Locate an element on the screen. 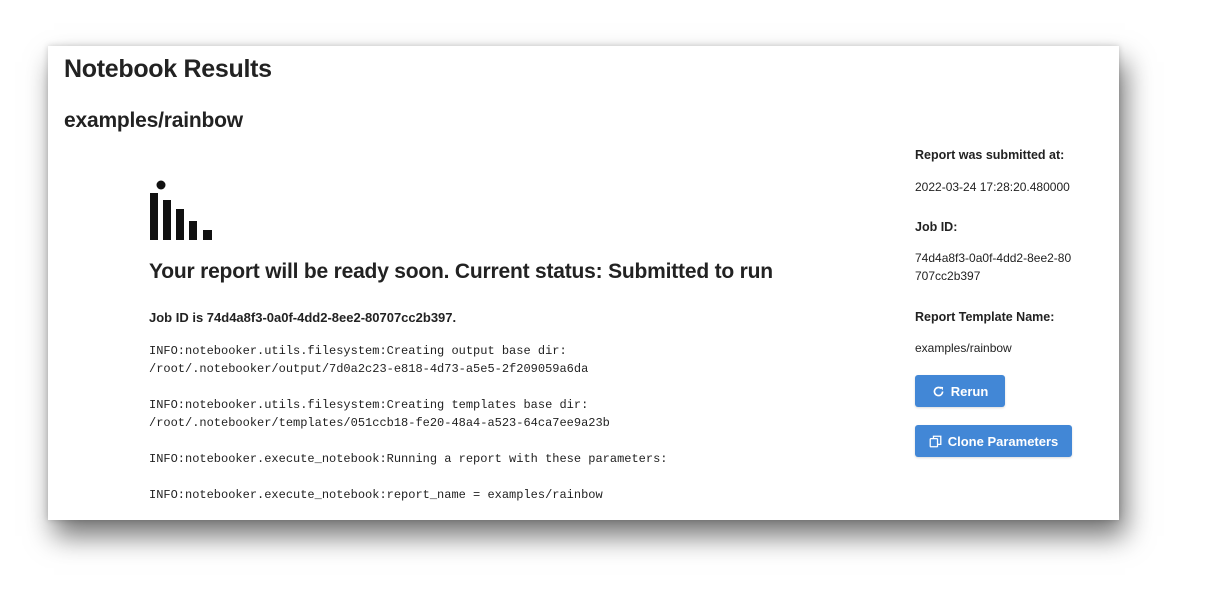 The width and height of the screenshot is (1214, 616). template-name-label: Report Template Name: is located at coordinates (985, 317).